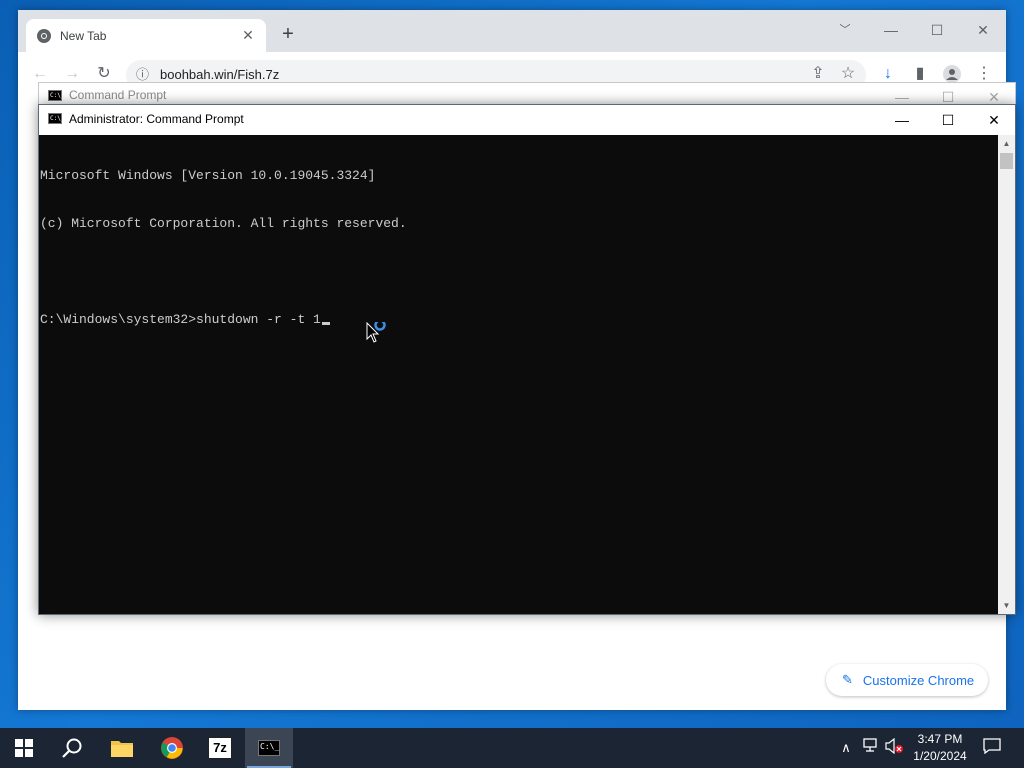 The image size is (1024, 768). I want to click on side-panel-icon: ▮, so click(920, 74).